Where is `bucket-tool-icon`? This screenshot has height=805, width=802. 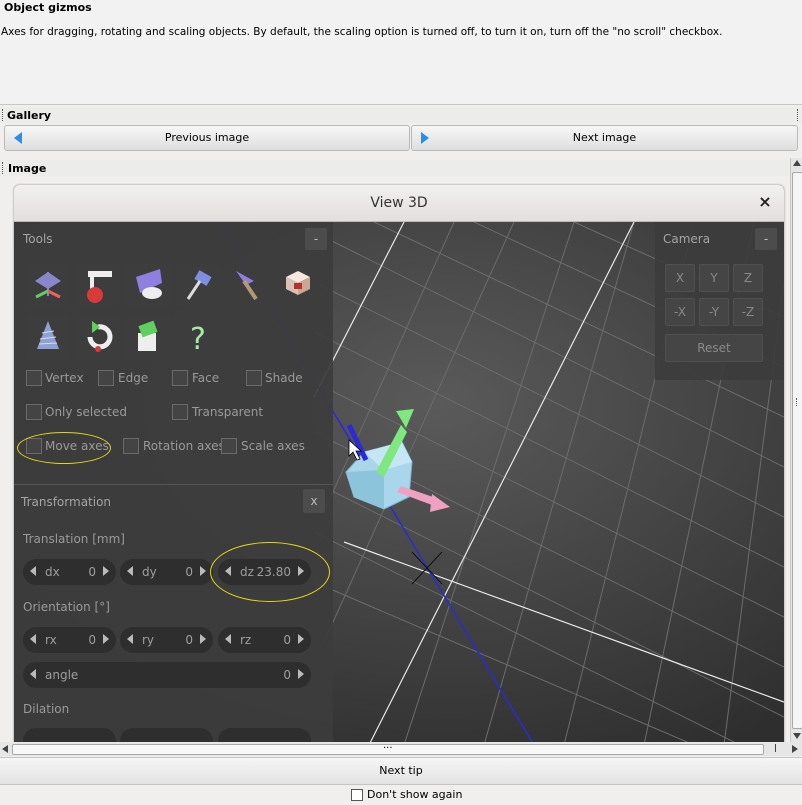 bucket-tool-icon is located at coordinates (148, 337).